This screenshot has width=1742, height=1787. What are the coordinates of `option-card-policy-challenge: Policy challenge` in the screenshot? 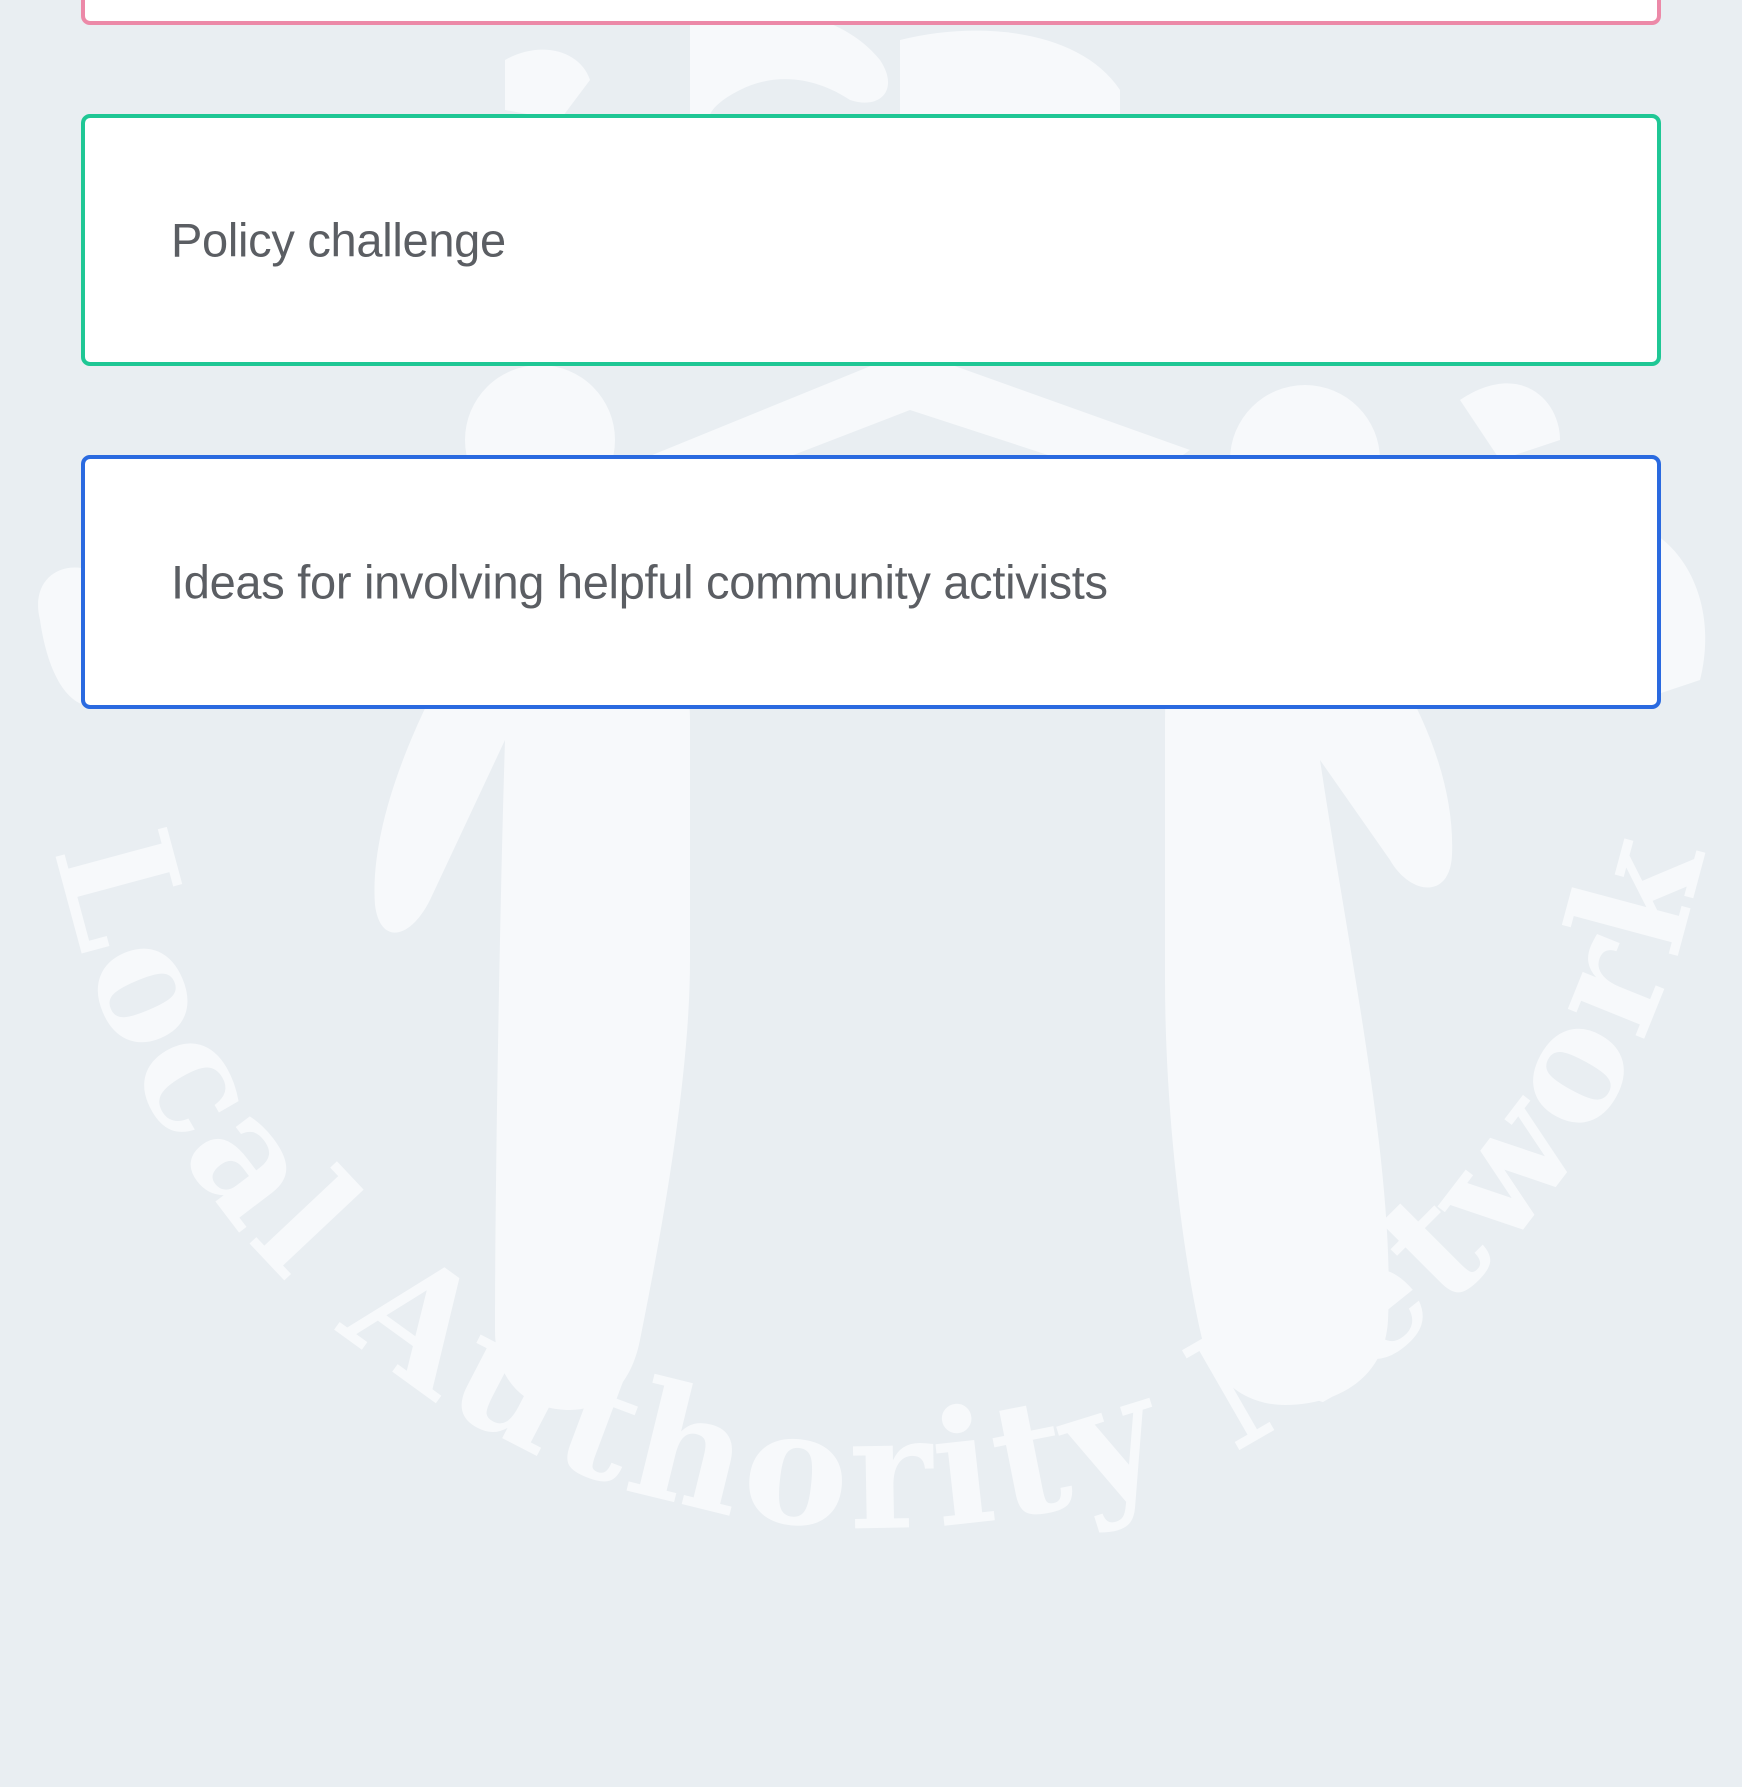 It's located at (871, 240).